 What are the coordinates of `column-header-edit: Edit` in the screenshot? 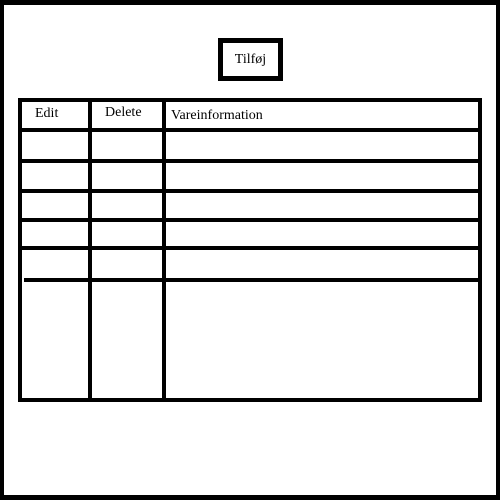 It's located at (47, 113).